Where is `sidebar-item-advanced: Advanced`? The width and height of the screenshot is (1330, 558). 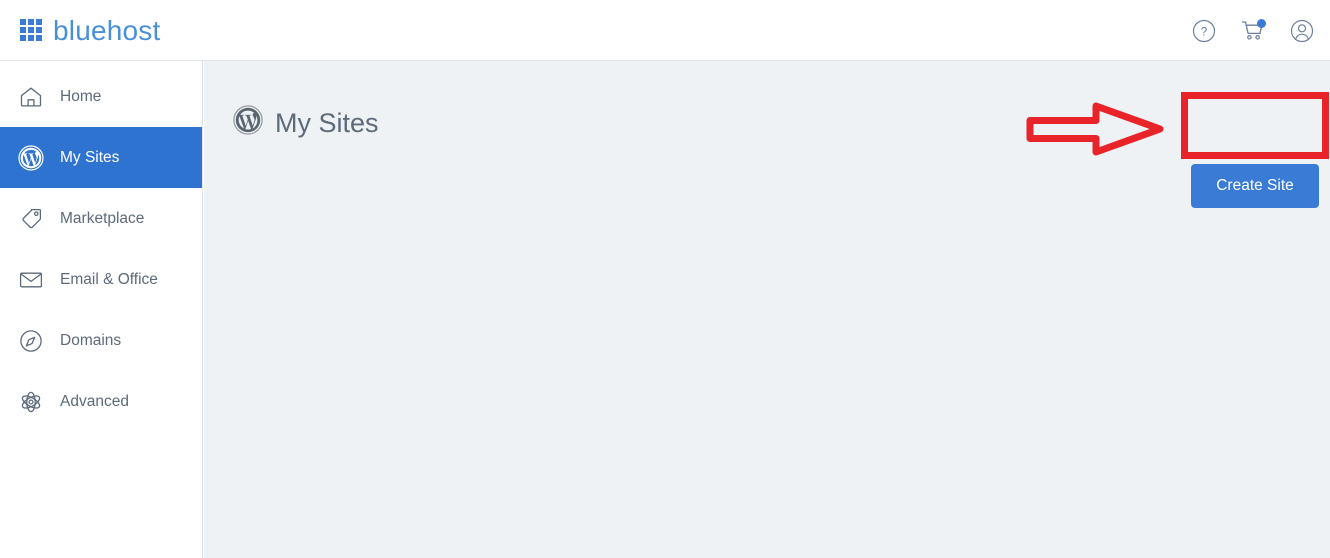 sidebar-item-advanced: Advanced is located at coordinates (101, 401).